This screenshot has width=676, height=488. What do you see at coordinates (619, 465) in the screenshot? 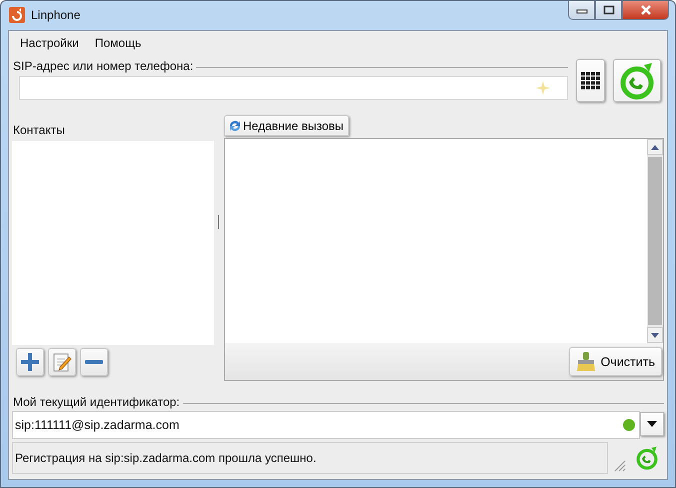
I see `resize-grip-icon` at bounding box center [619, 465].